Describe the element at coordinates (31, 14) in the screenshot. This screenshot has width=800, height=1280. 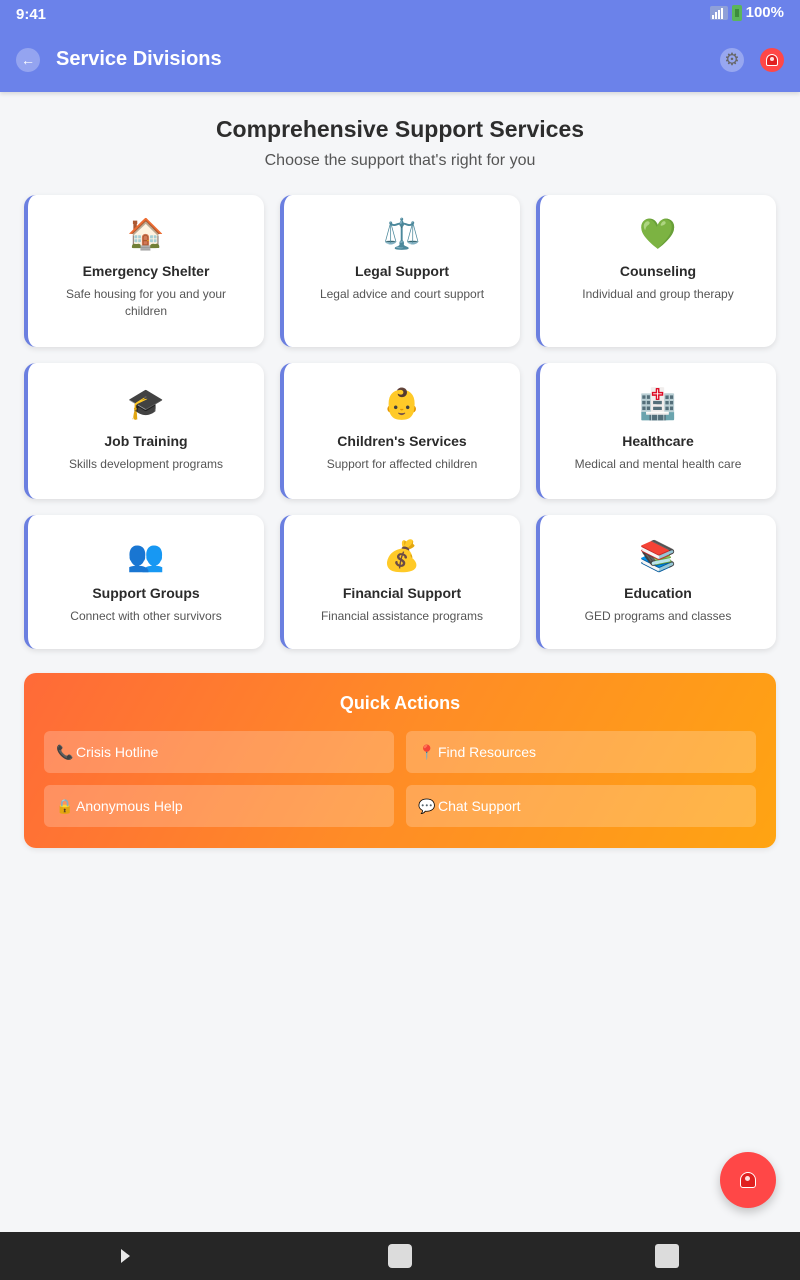
I see `status-time: 9:41` at that location.